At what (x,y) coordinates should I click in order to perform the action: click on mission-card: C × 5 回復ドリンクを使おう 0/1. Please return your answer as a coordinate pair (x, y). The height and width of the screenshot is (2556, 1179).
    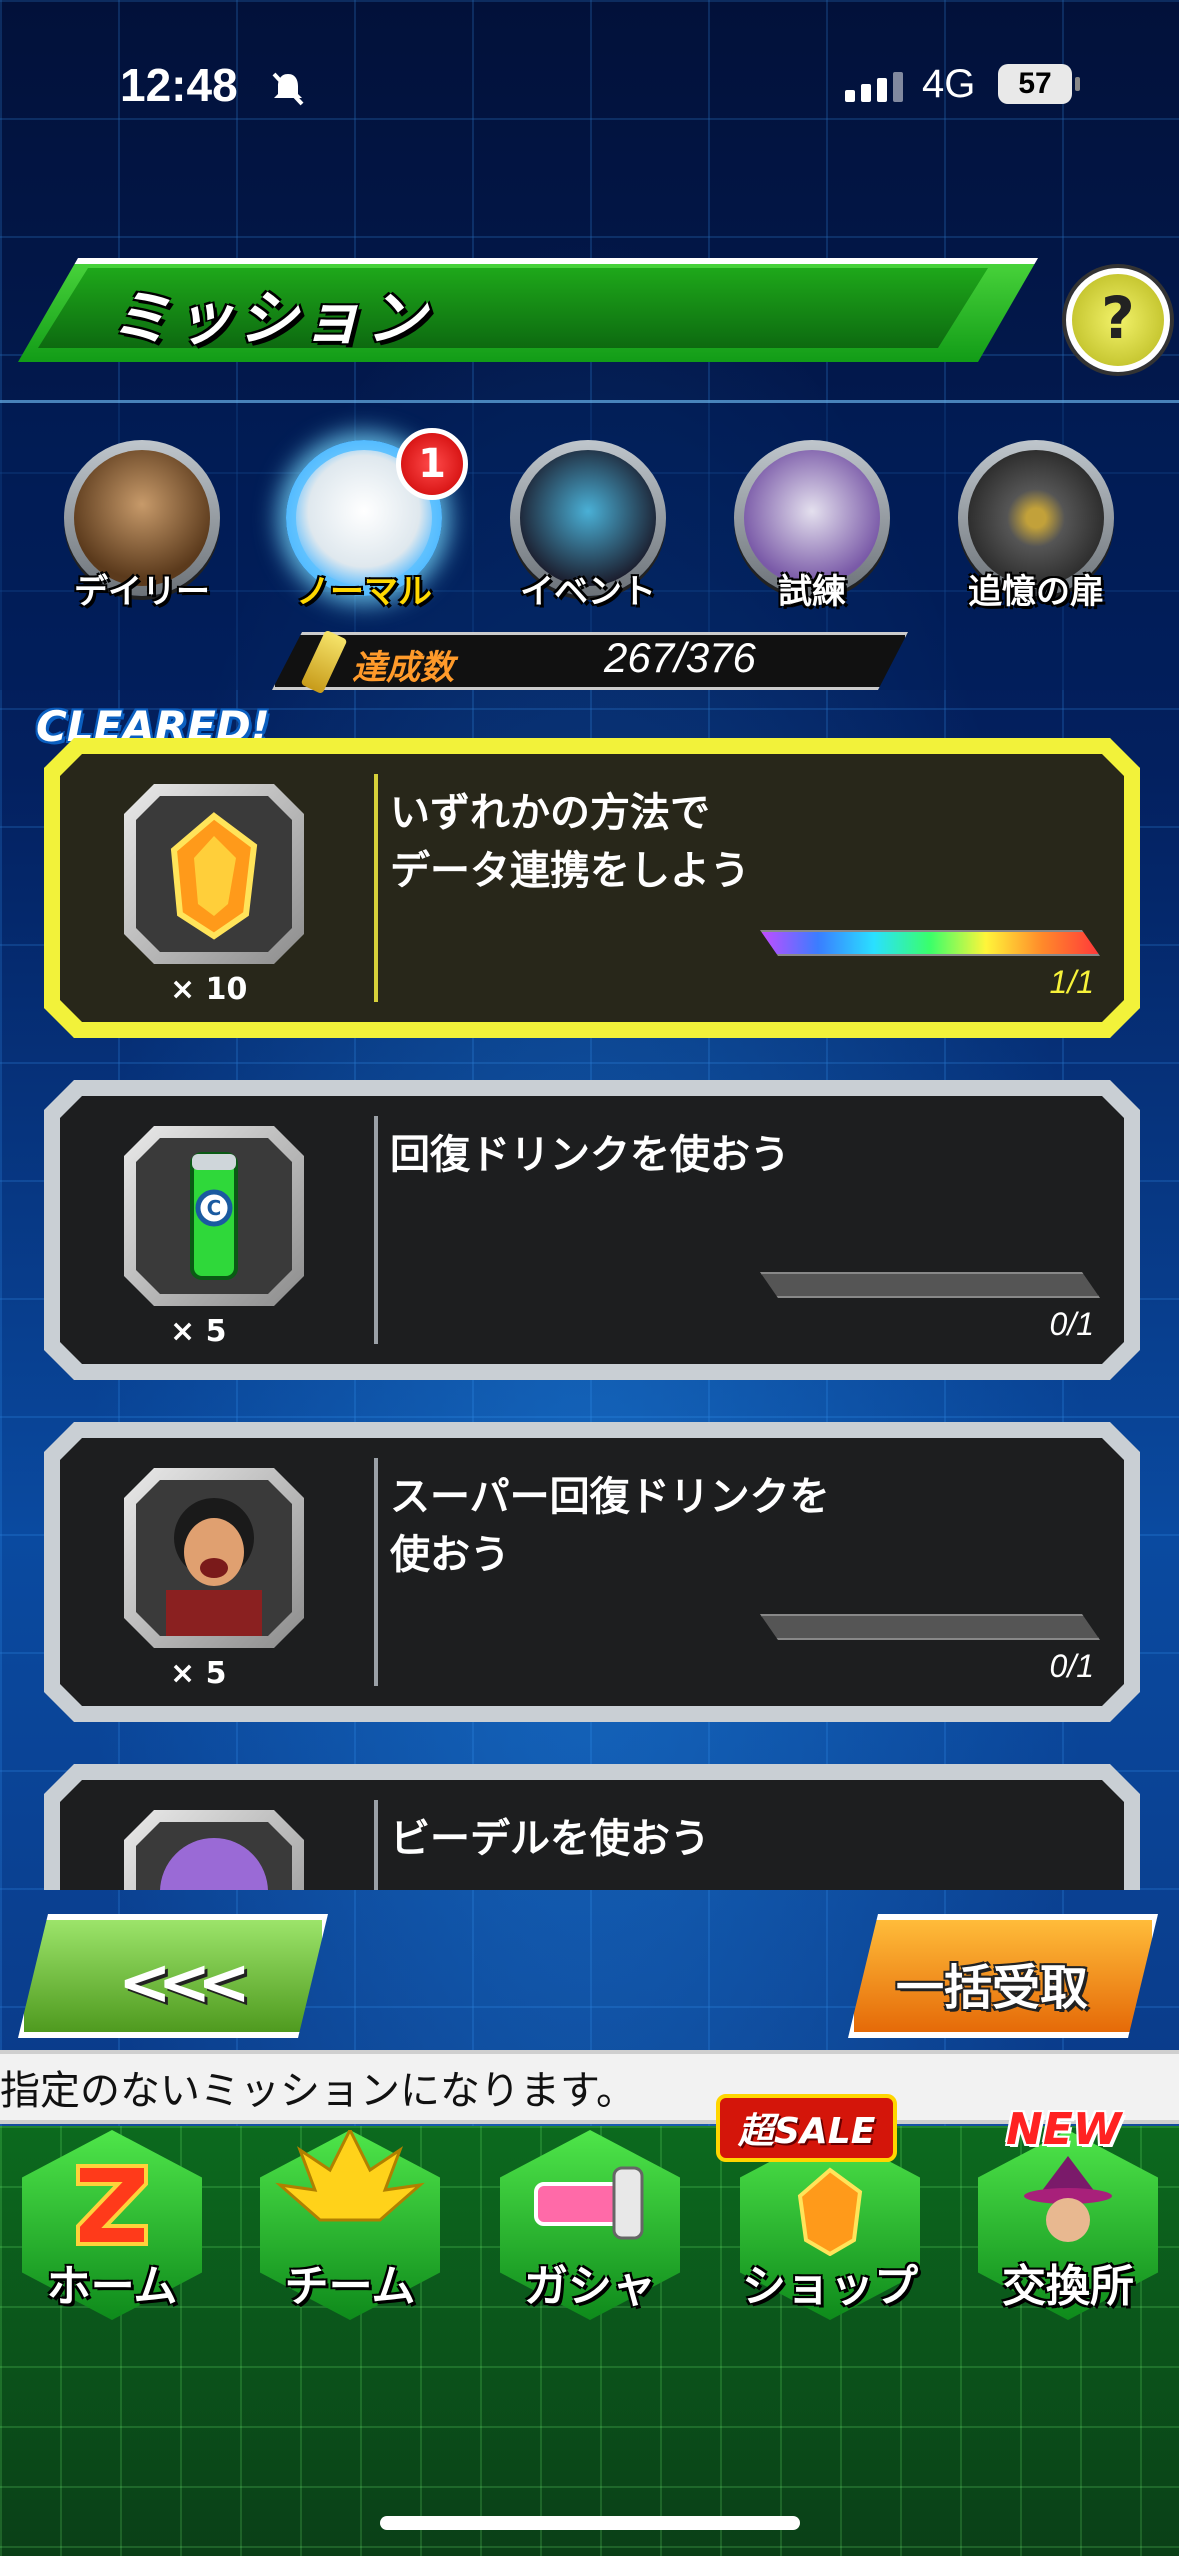
    Looking at the image, I should click on (592, 1230).